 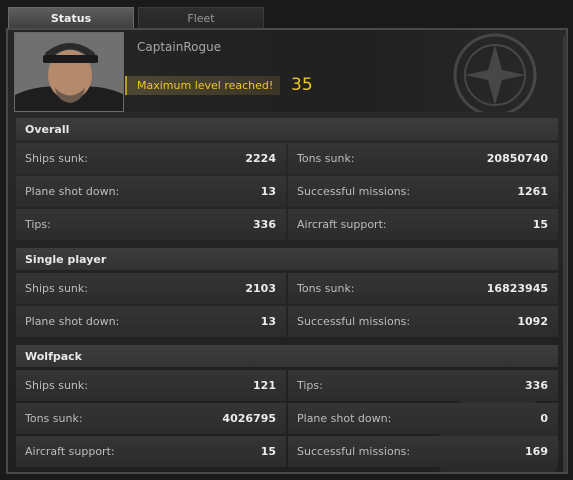 What do you see at coordinates (423, 288) in the screenshot?
I see `stat-row: Tons sunk: 16823945` at bounding box center [423, 288].